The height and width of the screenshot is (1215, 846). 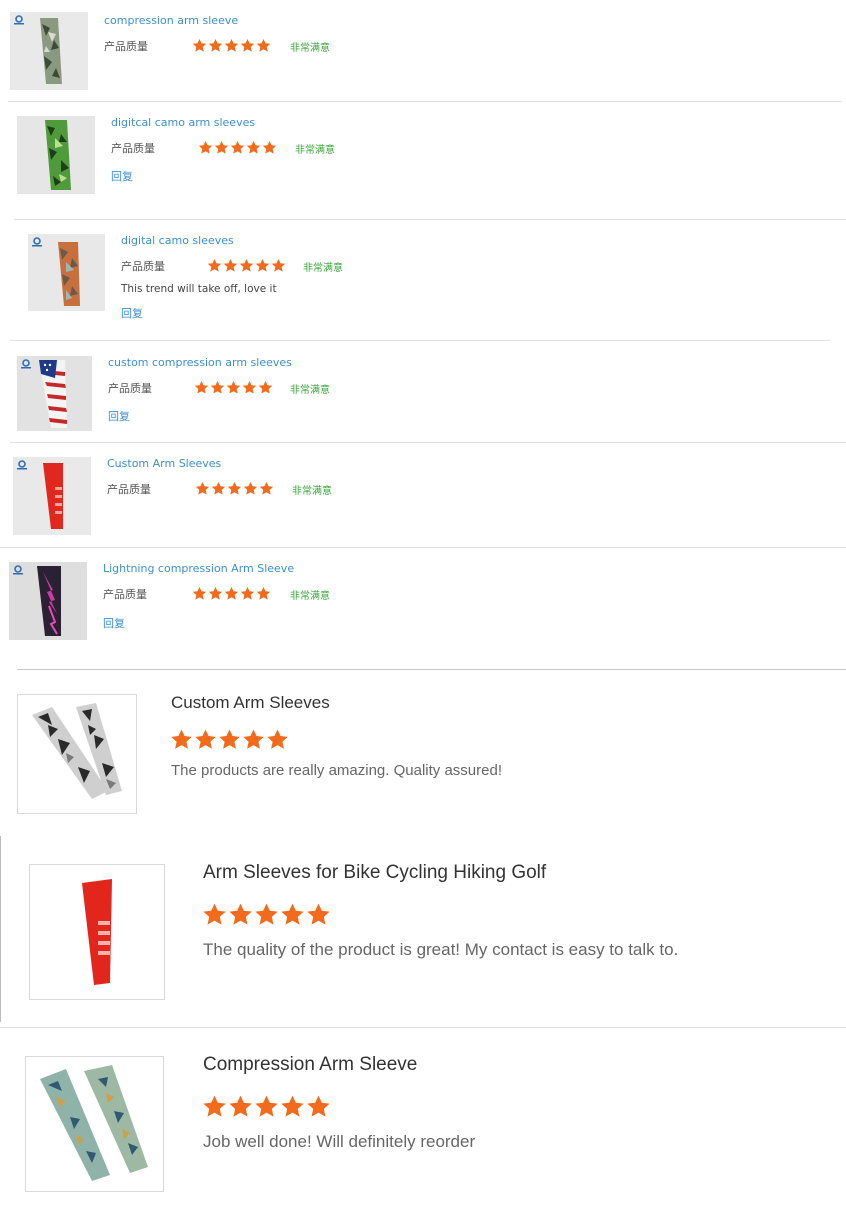 I want to click on product-title: Custom Arm Sleeves, so click(x=250, y=703).